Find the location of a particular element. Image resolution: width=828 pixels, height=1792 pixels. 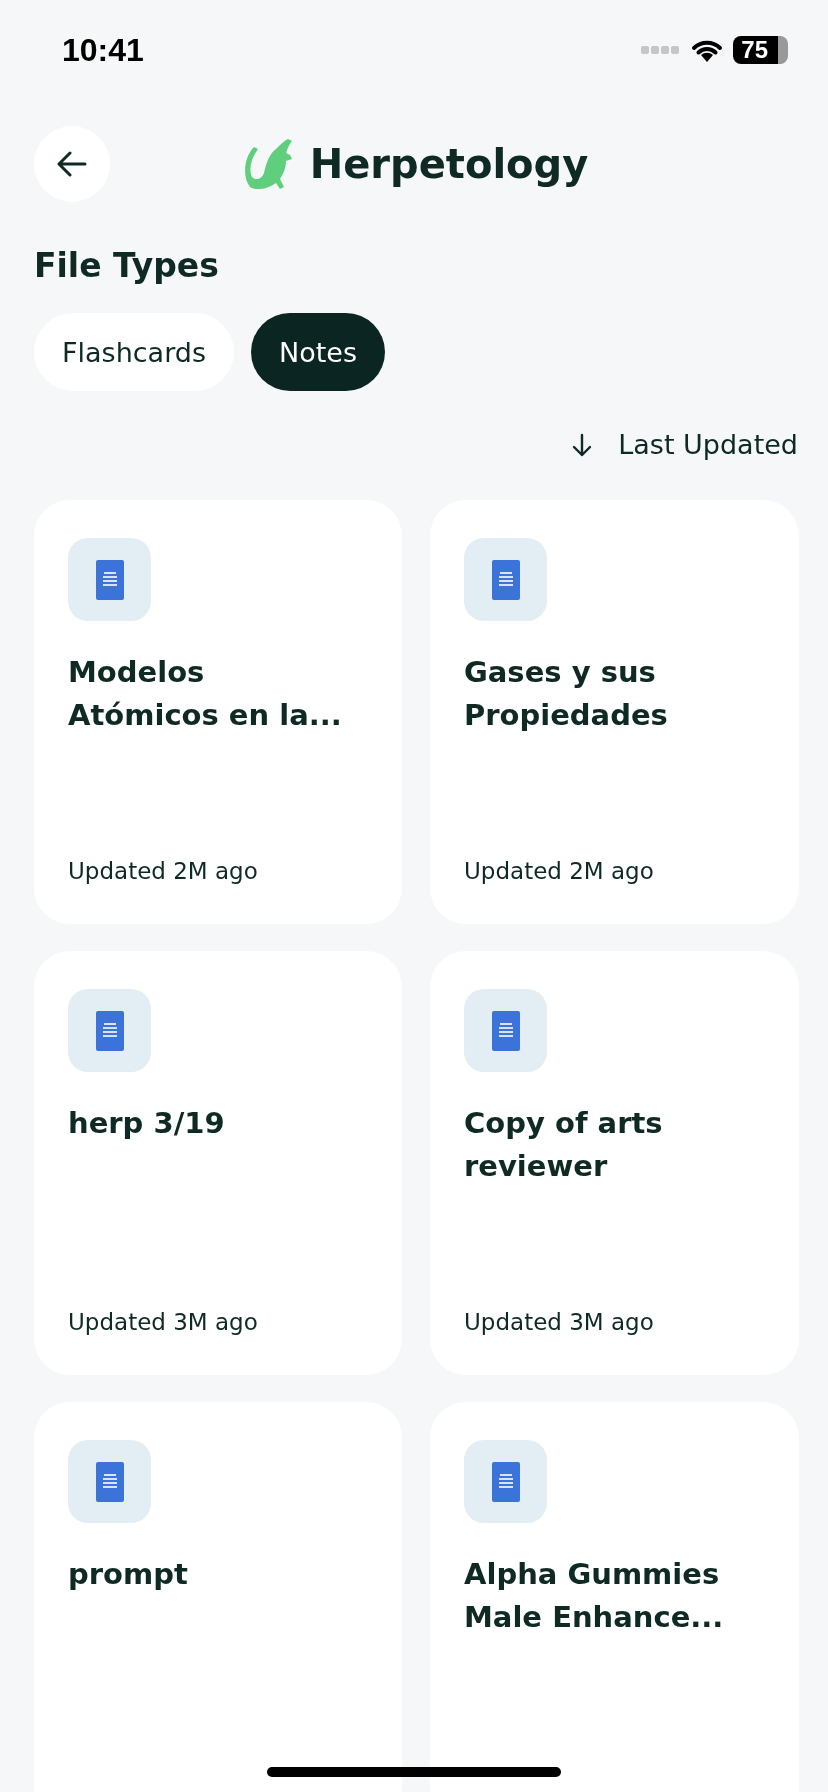

note-card: Copy of arts reviewer Updated 3M ago is located at coordinates (614, 1163).